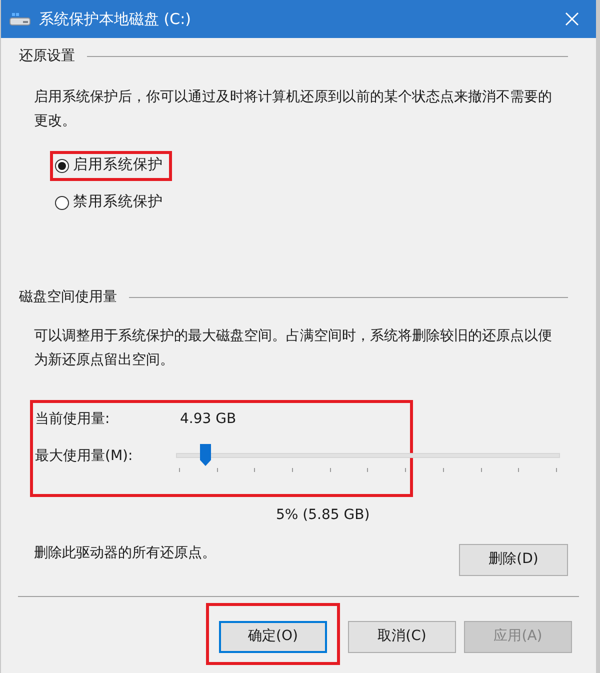  I want to click on section-heading: 磁盘空间使用量, so click(68, 297).